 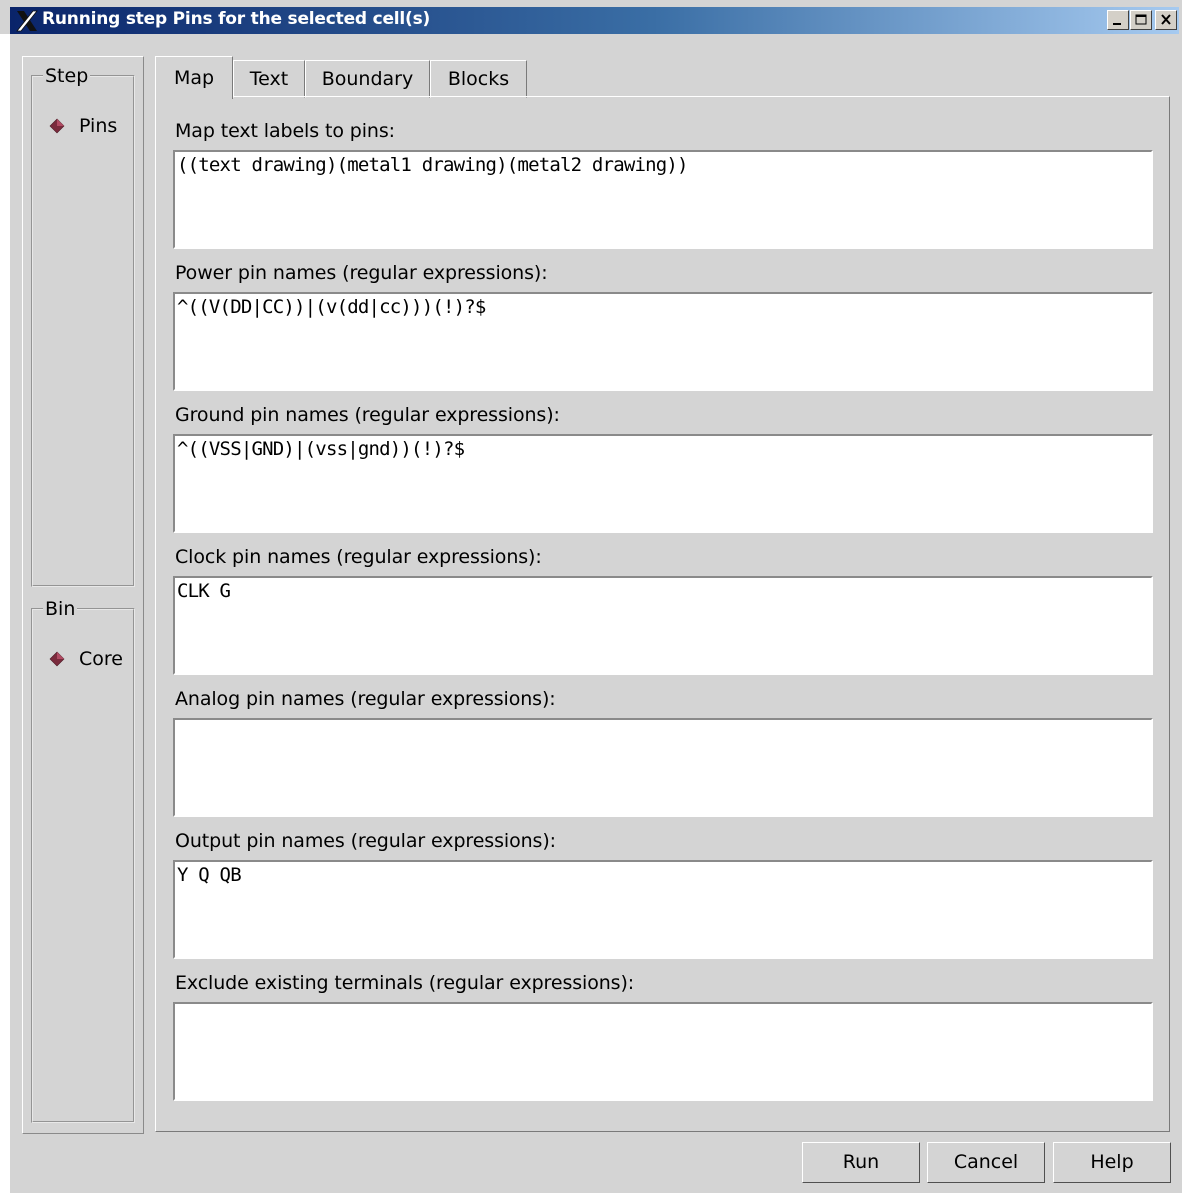 What do you see at coordinates (101, 659) in the screenshot?
I see `bin-option-label: Core` at bounding box center [101, 659].